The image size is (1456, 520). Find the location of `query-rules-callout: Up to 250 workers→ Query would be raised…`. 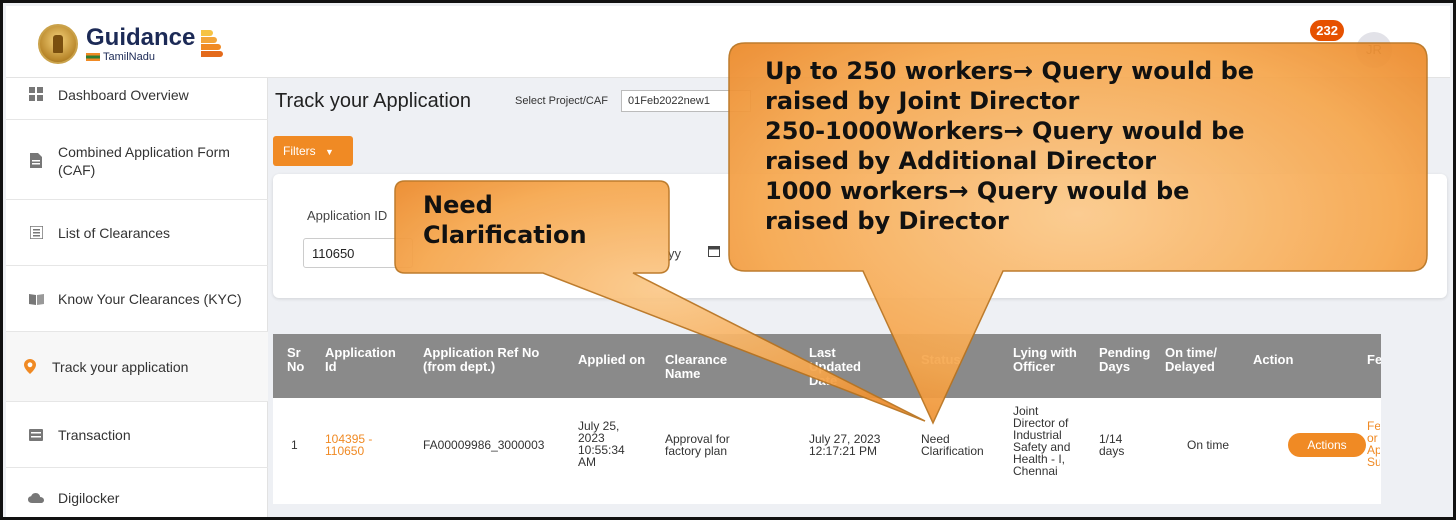

query-rules-callout: Up to 250 workers→ Query would be raised… is located at coordinates (1080, 146).